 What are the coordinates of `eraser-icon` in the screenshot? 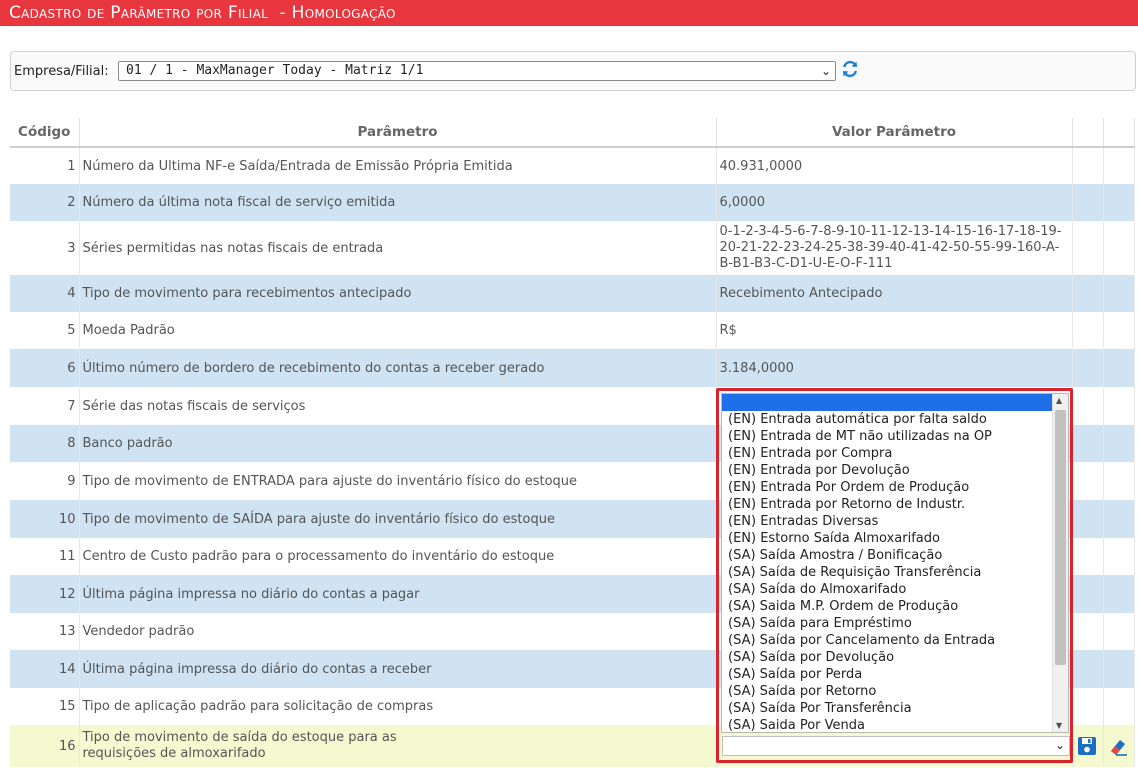 It's located at (1118, 746).